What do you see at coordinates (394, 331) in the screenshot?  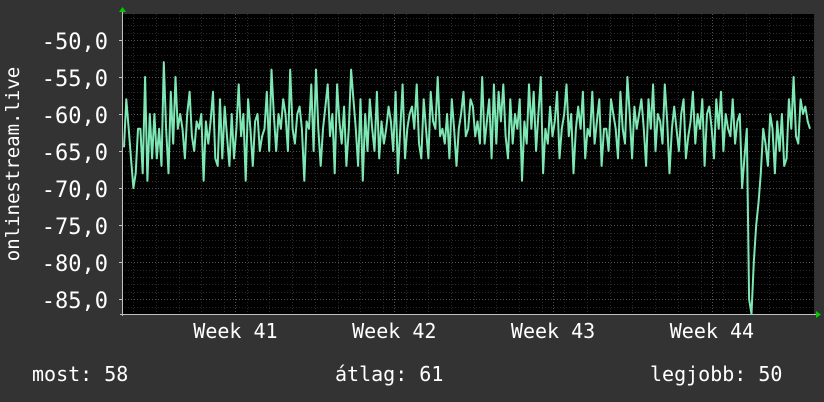 I see `x-tick-label: Week 42` at bounding box center [394, 331].